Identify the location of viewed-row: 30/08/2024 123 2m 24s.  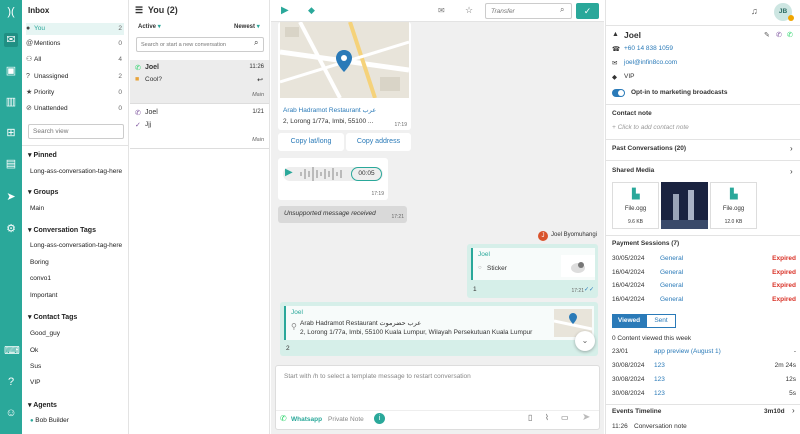
(704, 368).